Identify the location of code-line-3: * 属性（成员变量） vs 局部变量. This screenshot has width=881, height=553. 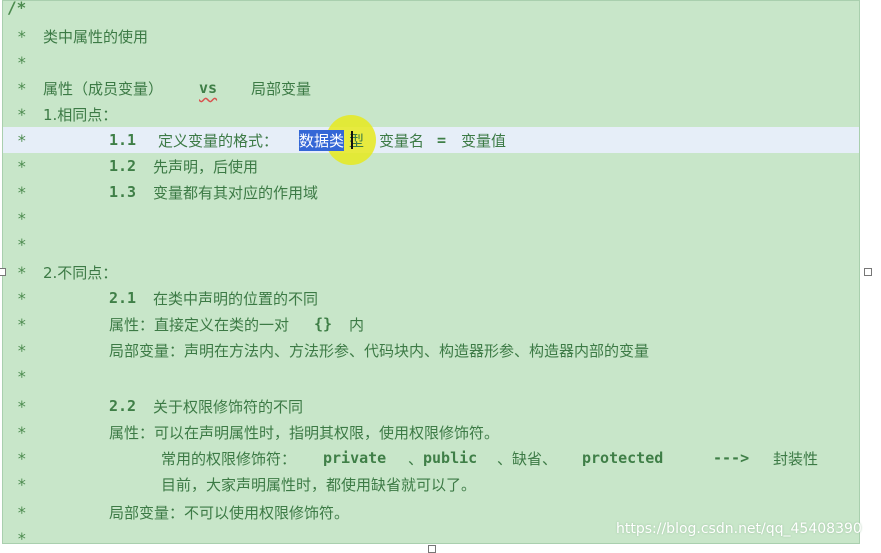
(431, 88).